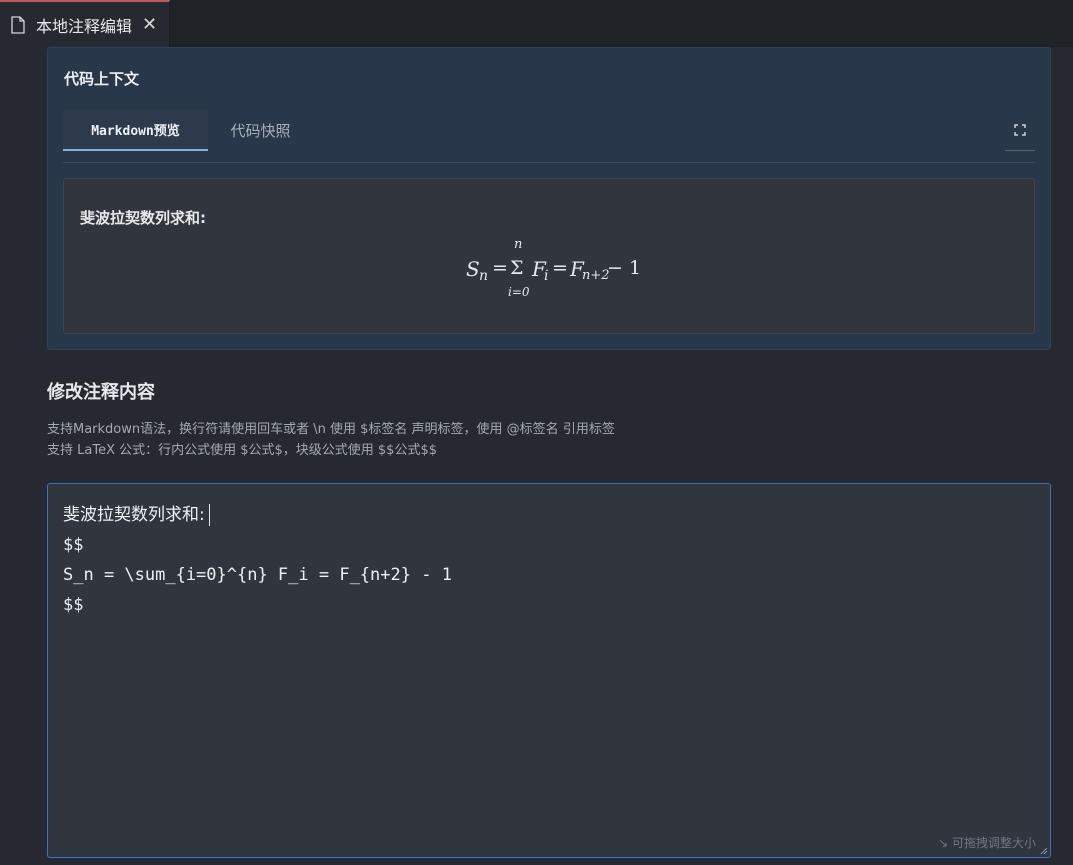  Describe the element at coordinates (519, 292) in the screenshot. I see `formula-sum-lower: i=0` at that location.